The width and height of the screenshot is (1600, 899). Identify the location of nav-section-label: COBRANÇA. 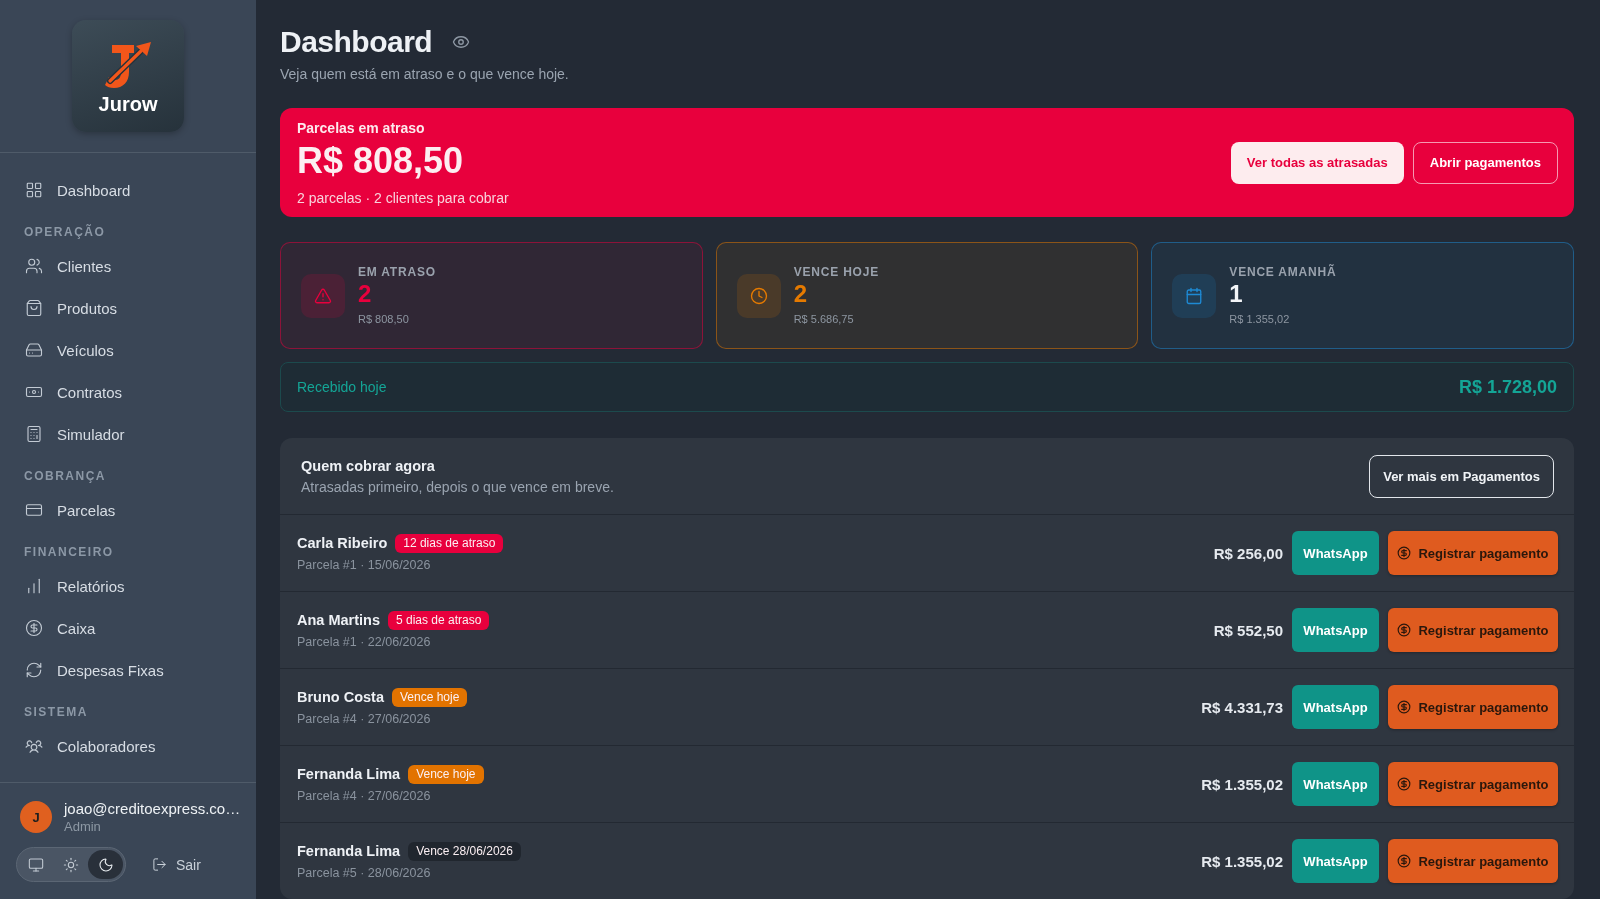
(65, 476).